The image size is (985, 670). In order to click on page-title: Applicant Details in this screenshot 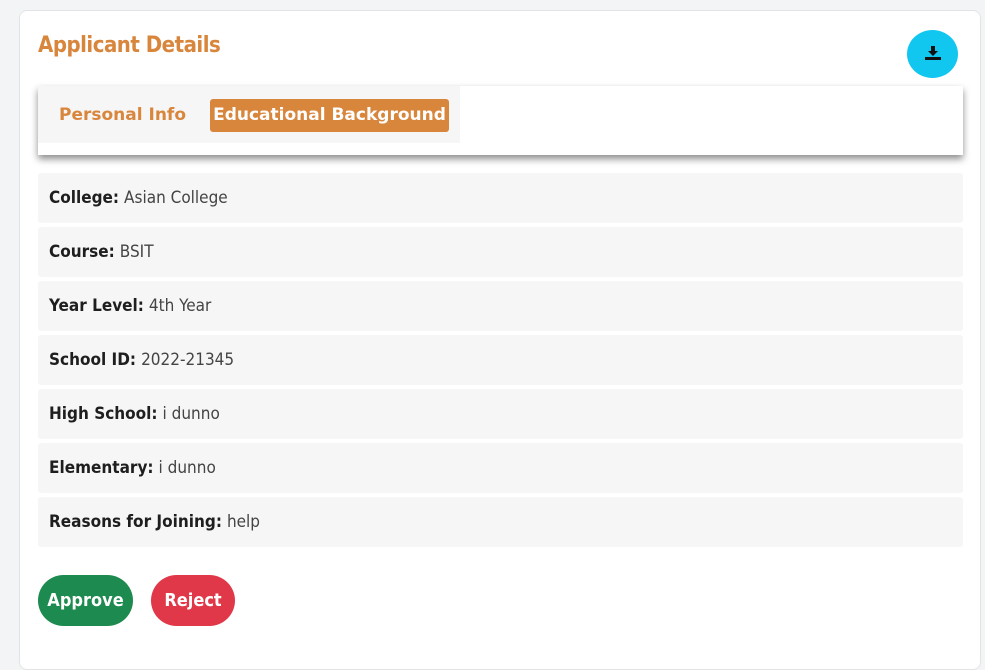, I will do `click(129, 45)`.